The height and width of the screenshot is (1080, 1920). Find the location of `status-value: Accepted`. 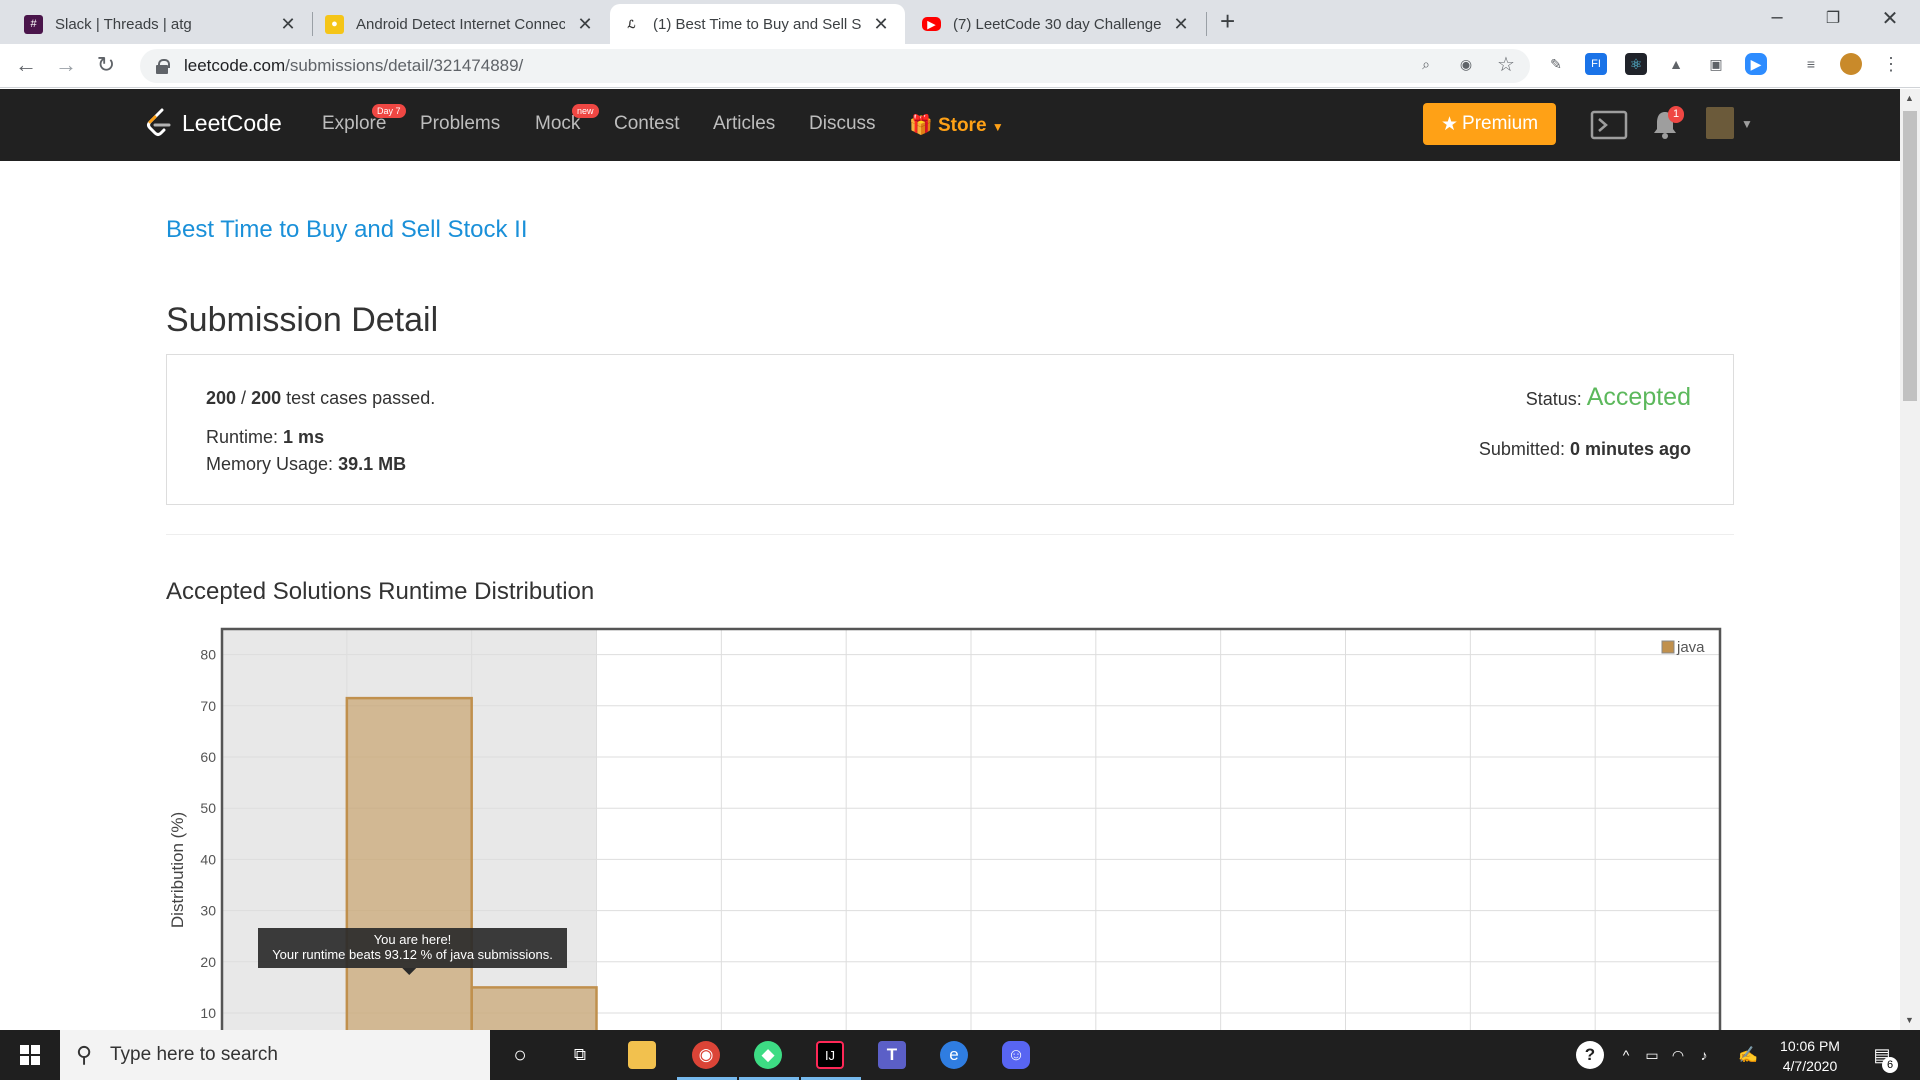

status-value: Accepted is located at coordinates (1638, 397).